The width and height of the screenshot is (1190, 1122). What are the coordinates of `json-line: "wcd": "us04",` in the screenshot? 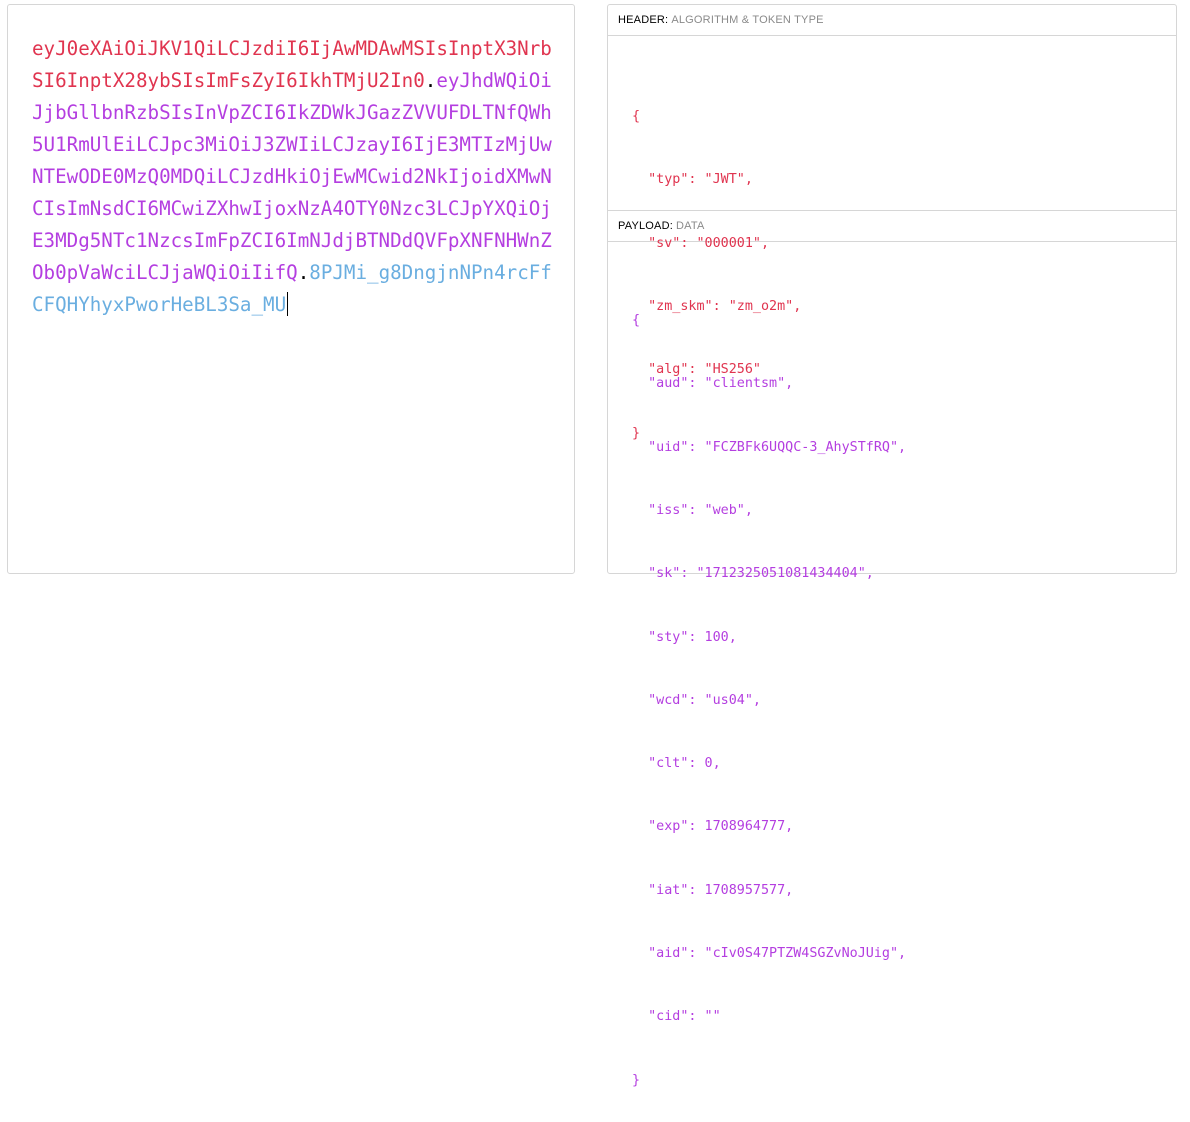 It's located at (696, 700).